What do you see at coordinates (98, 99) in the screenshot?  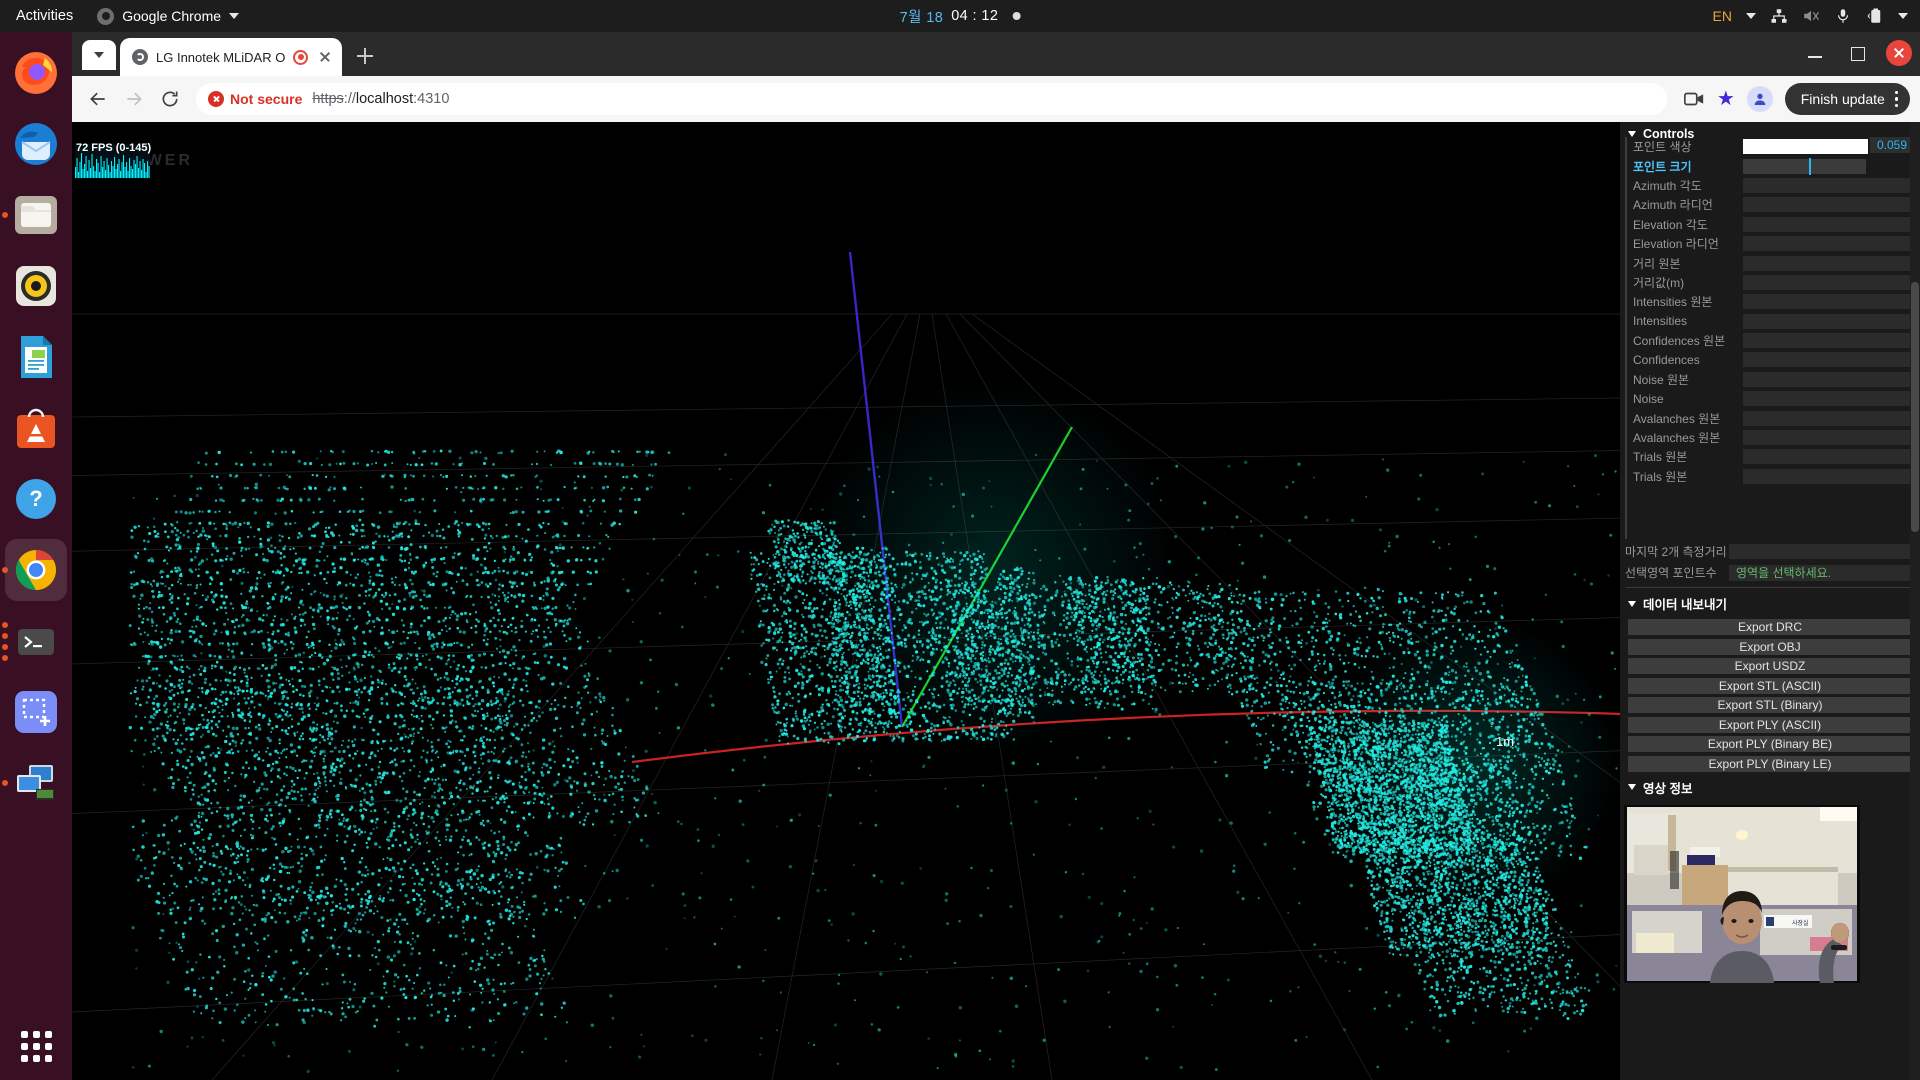 I see `back-button` at bounding box center [98, 99].